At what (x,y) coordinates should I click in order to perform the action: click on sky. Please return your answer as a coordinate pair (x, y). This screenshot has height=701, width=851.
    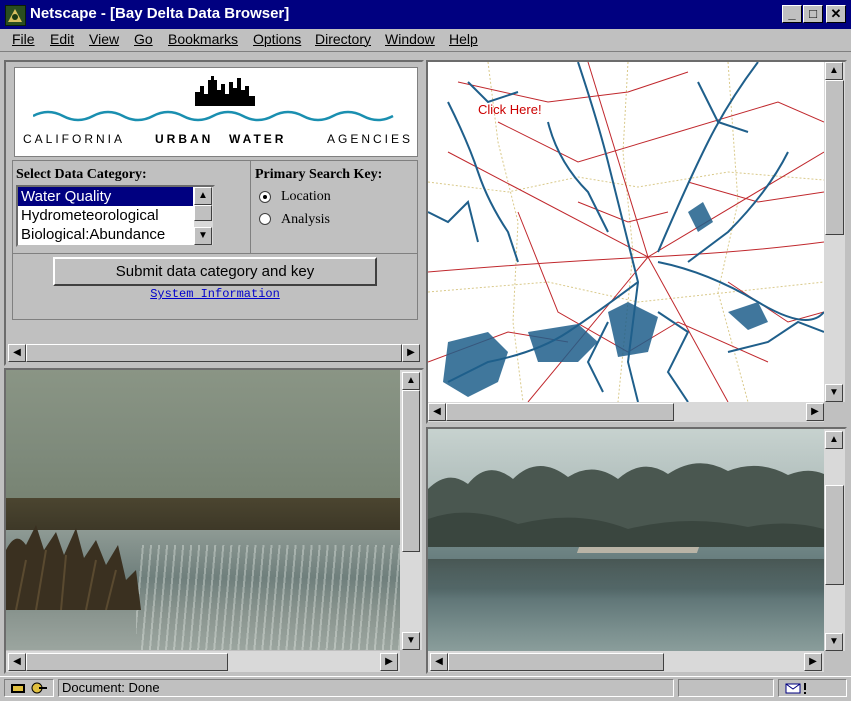
    Looking at the image, I should click on (203, 440).